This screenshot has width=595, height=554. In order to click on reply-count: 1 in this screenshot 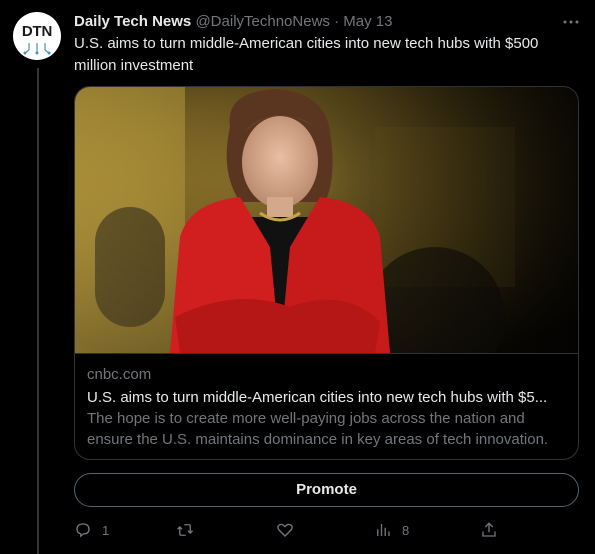, I will do `click(106, 530)`.